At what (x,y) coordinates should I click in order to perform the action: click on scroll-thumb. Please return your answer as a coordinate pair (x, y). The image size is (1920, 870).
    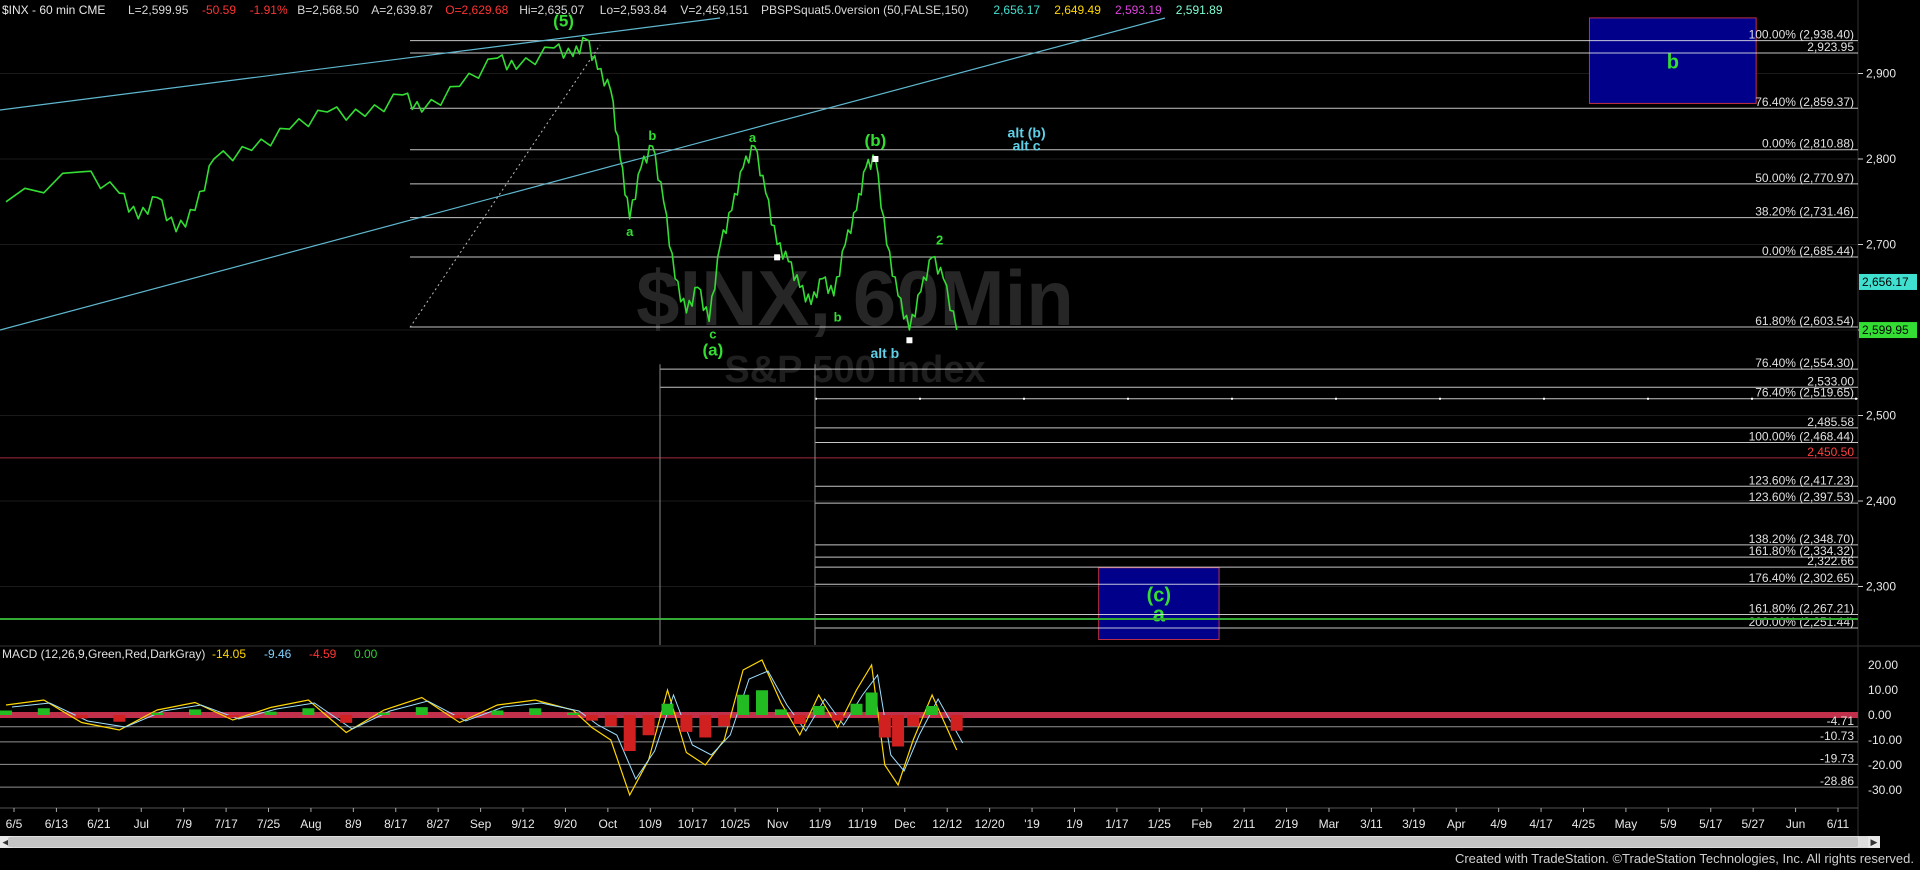
    Looking at the image, I should click on (933, 842).